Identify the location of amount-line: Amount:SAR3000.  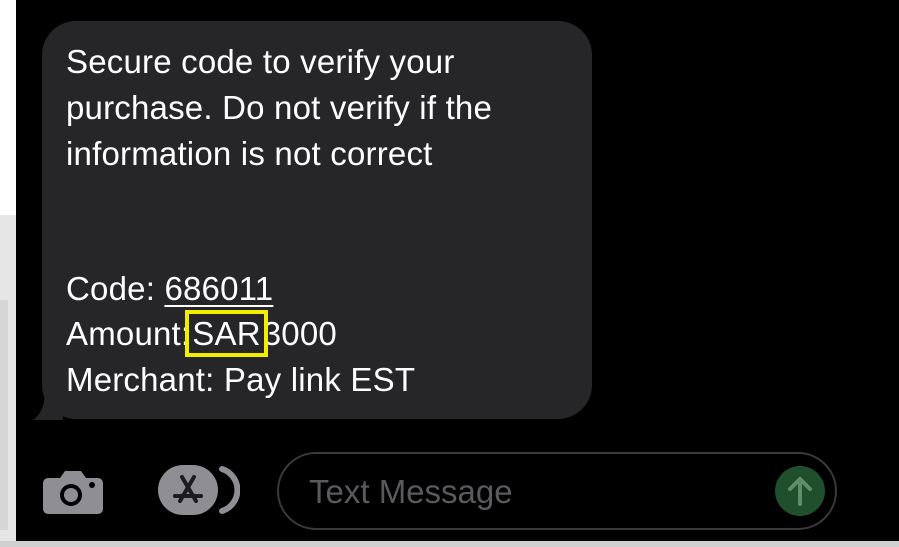
(201, 333).